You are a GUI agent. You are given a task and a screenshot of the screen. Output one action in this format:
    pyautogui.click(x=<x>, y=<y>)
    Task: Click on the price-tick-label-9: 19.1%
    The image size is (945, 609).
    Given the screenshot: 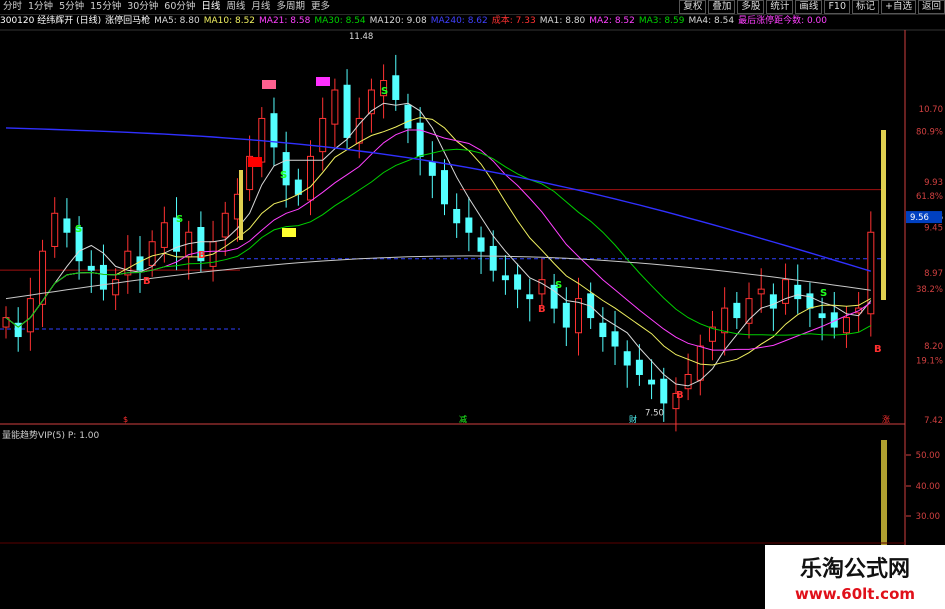 What is the action you would take?
    pyautogui.click(x=929, y=361)
    